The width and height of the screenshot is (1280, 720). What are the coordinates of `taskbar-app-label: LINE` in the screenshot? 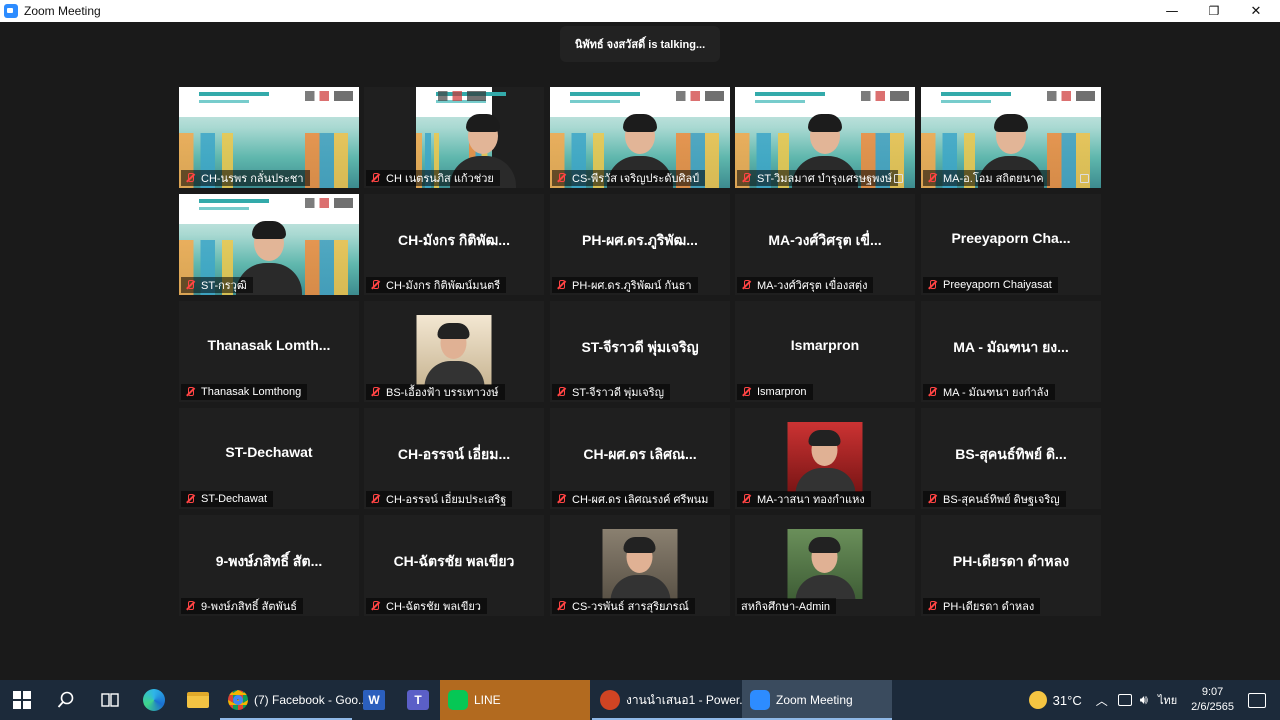 It's located at (487, 700).